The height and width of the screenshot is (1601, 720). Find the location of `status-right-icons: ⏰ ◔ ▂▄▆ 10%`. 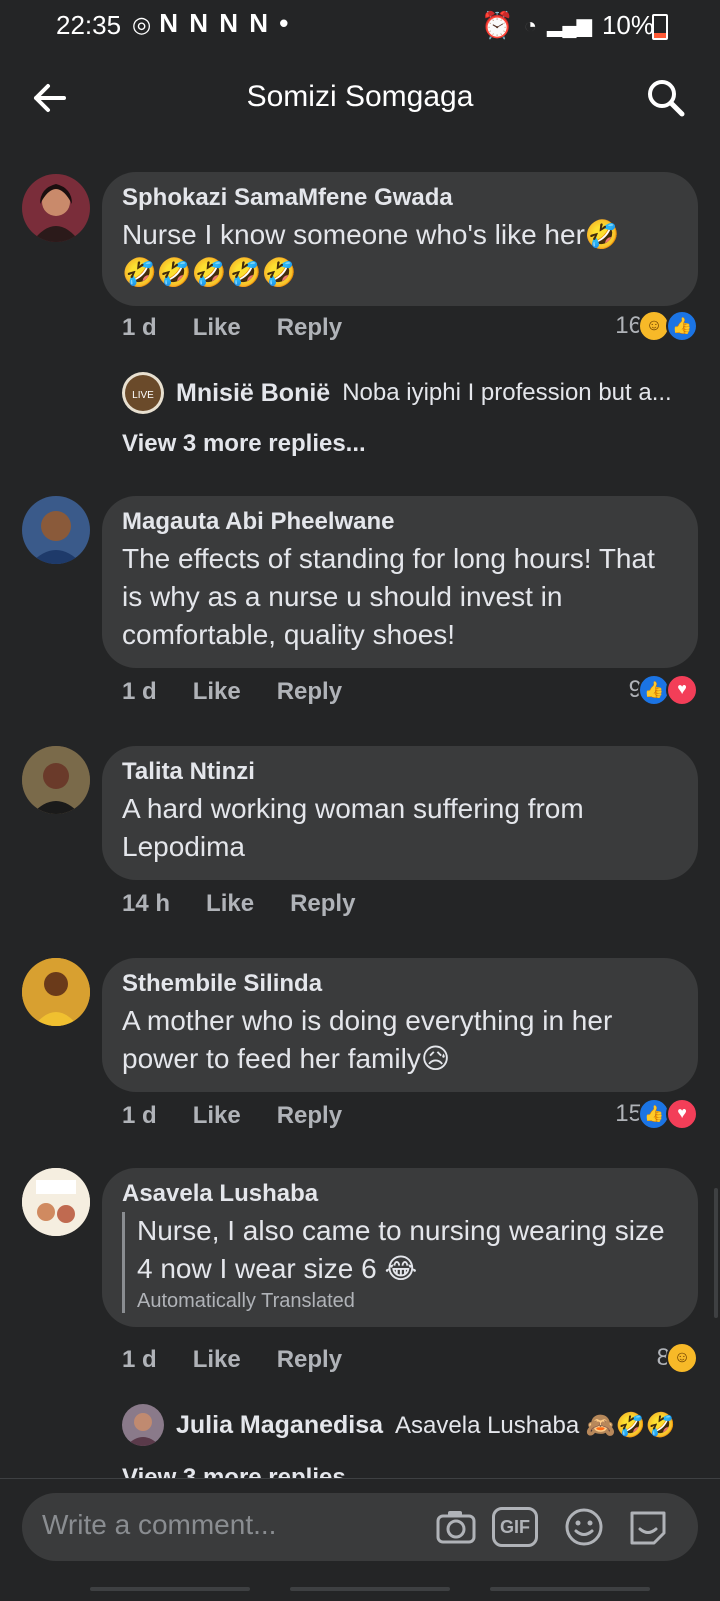

status-right-icons: ⏰ ◔ ▂▄▆ 10% is located at coordinates (567, 25).